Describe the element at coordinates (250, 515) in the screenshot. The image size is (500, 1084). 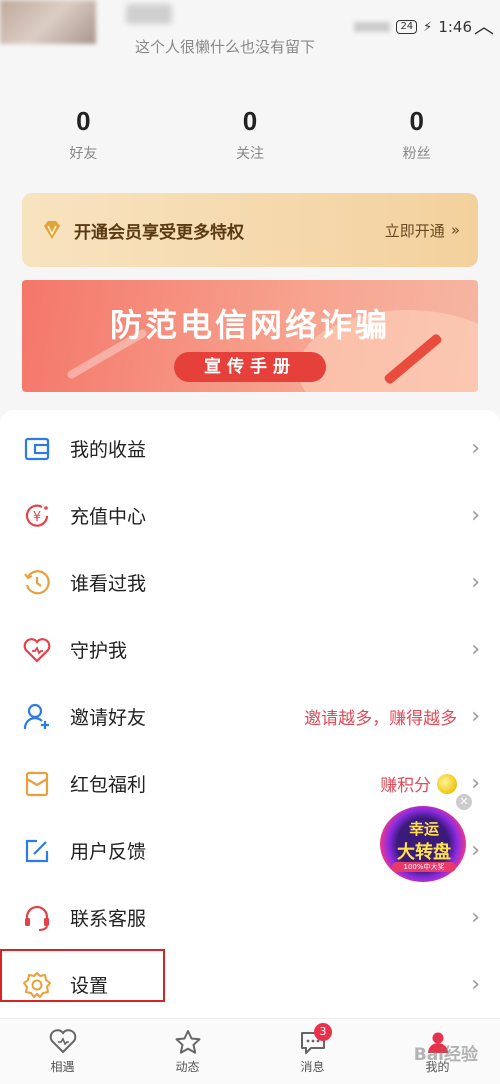
I see `menu-item-recharge: ¥ 充值中心 ›` at that location.